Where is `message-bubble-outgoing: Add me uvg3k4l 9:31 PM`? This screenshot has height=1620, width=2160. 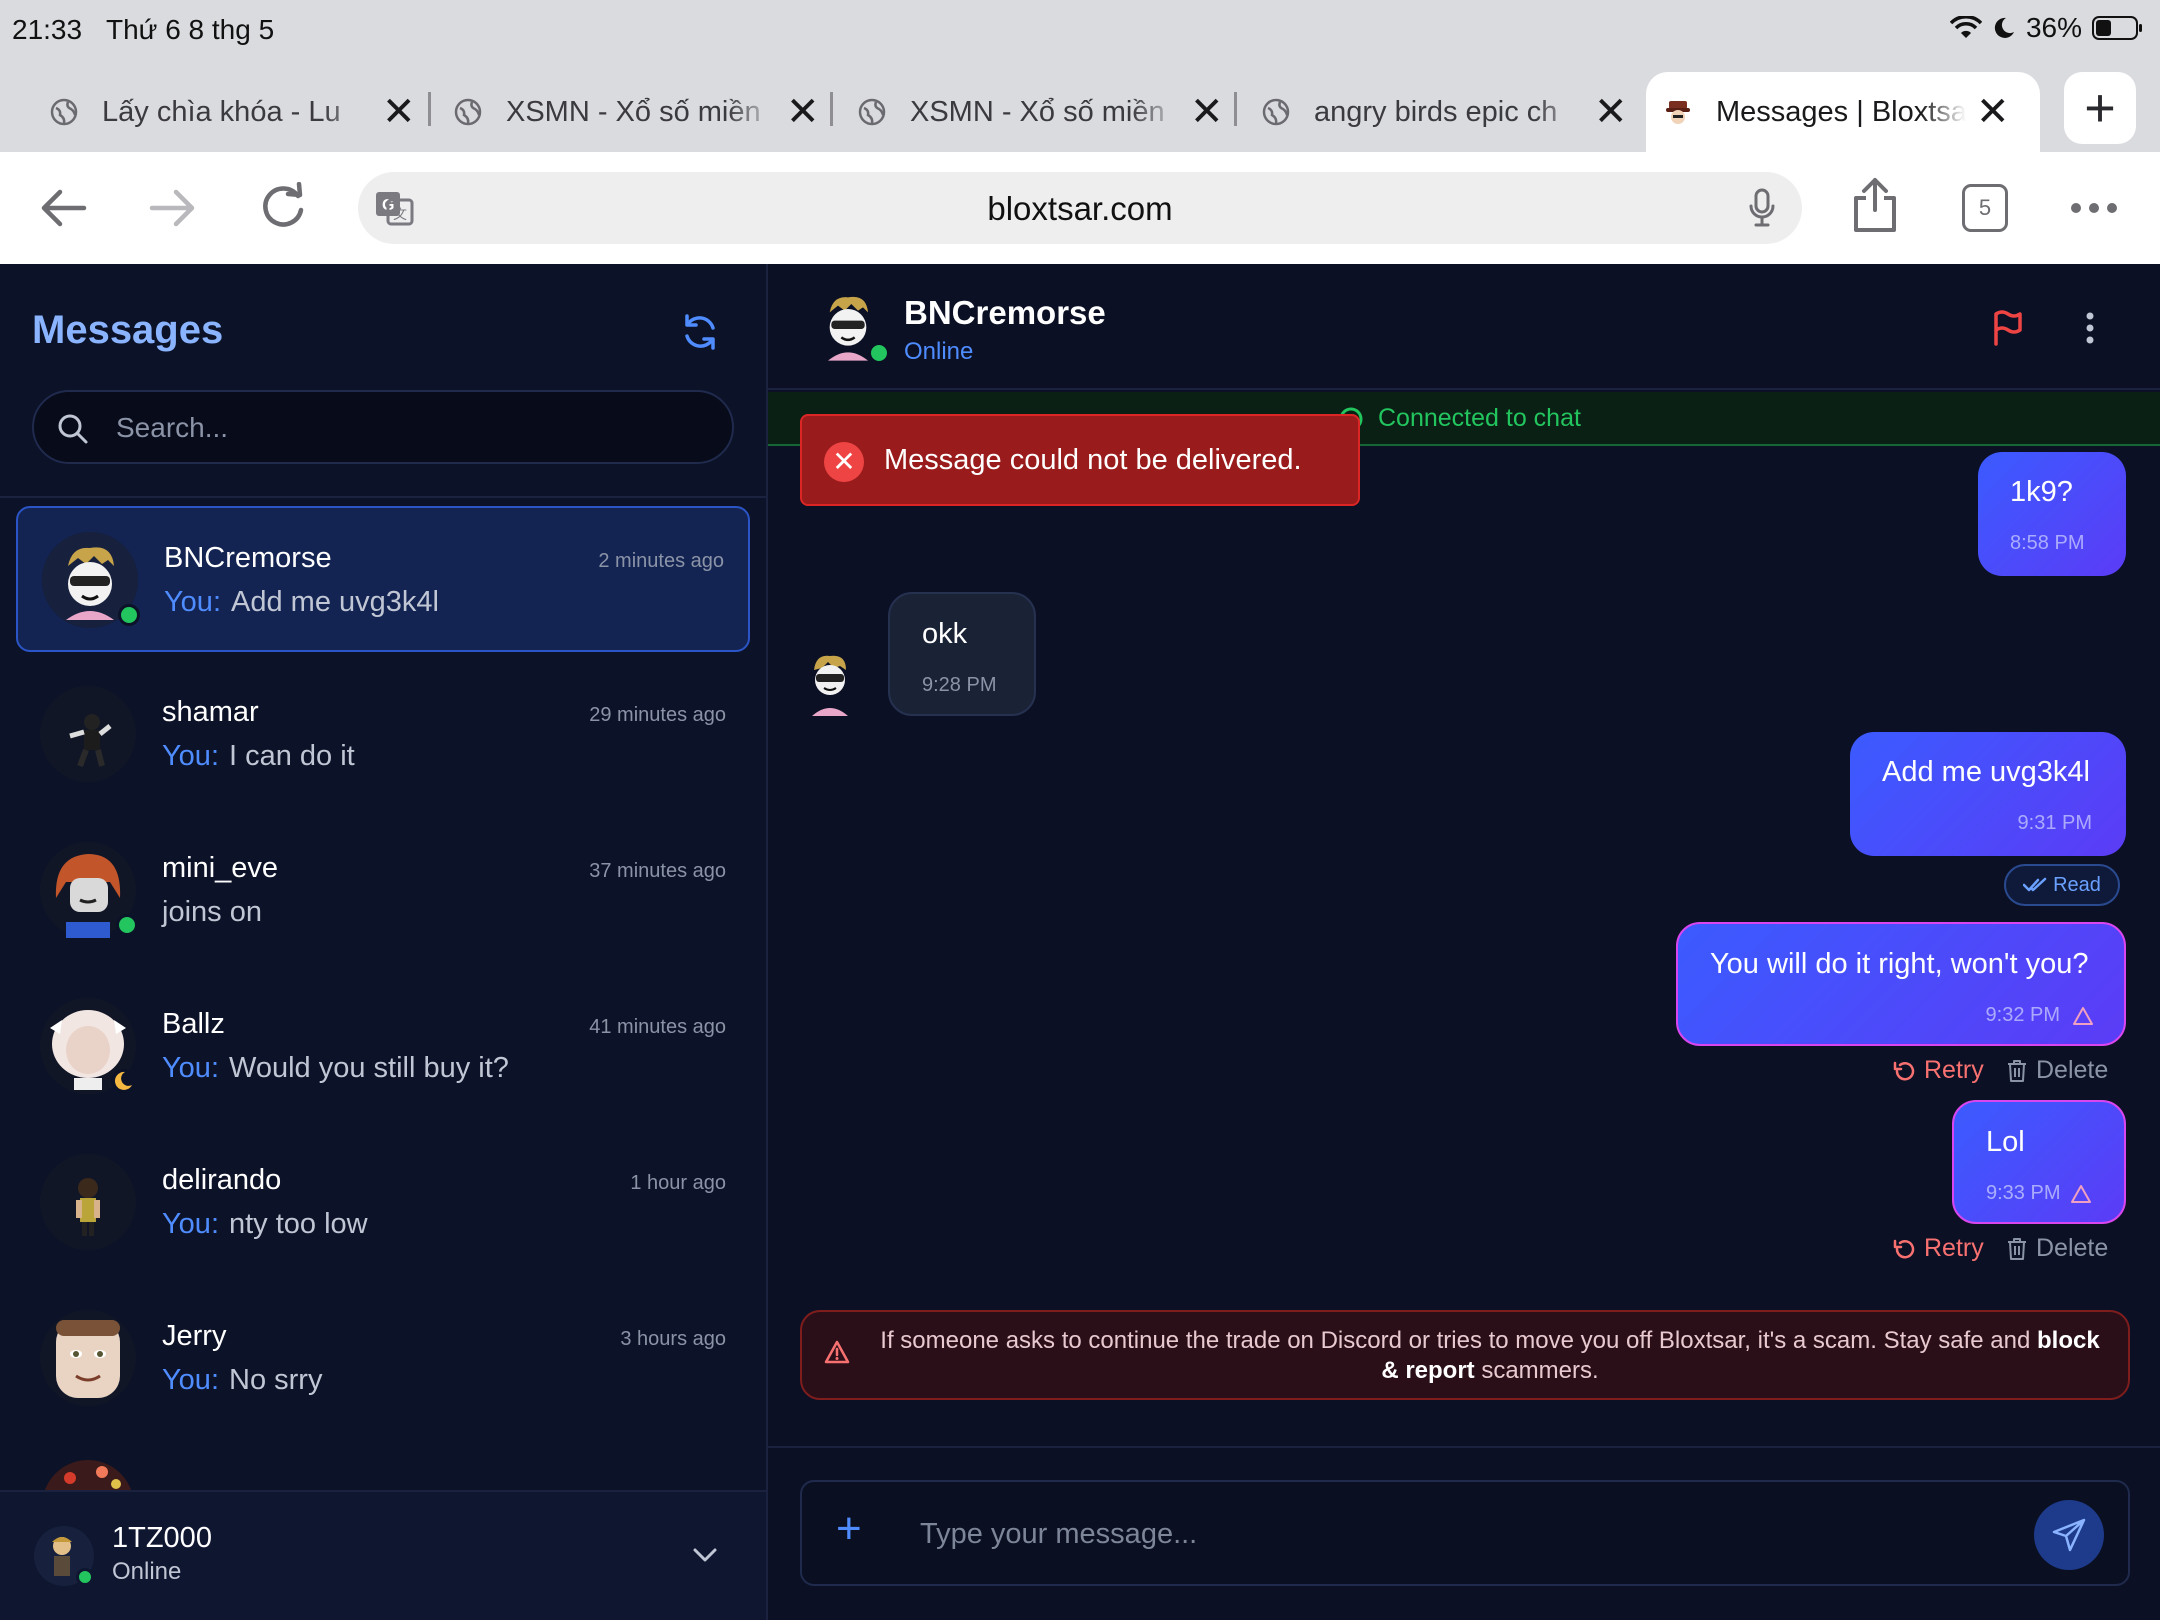 message-bubble-outgoing: Add me uvg3k4l 9:31 PM is located at coordinates (1988, 794).